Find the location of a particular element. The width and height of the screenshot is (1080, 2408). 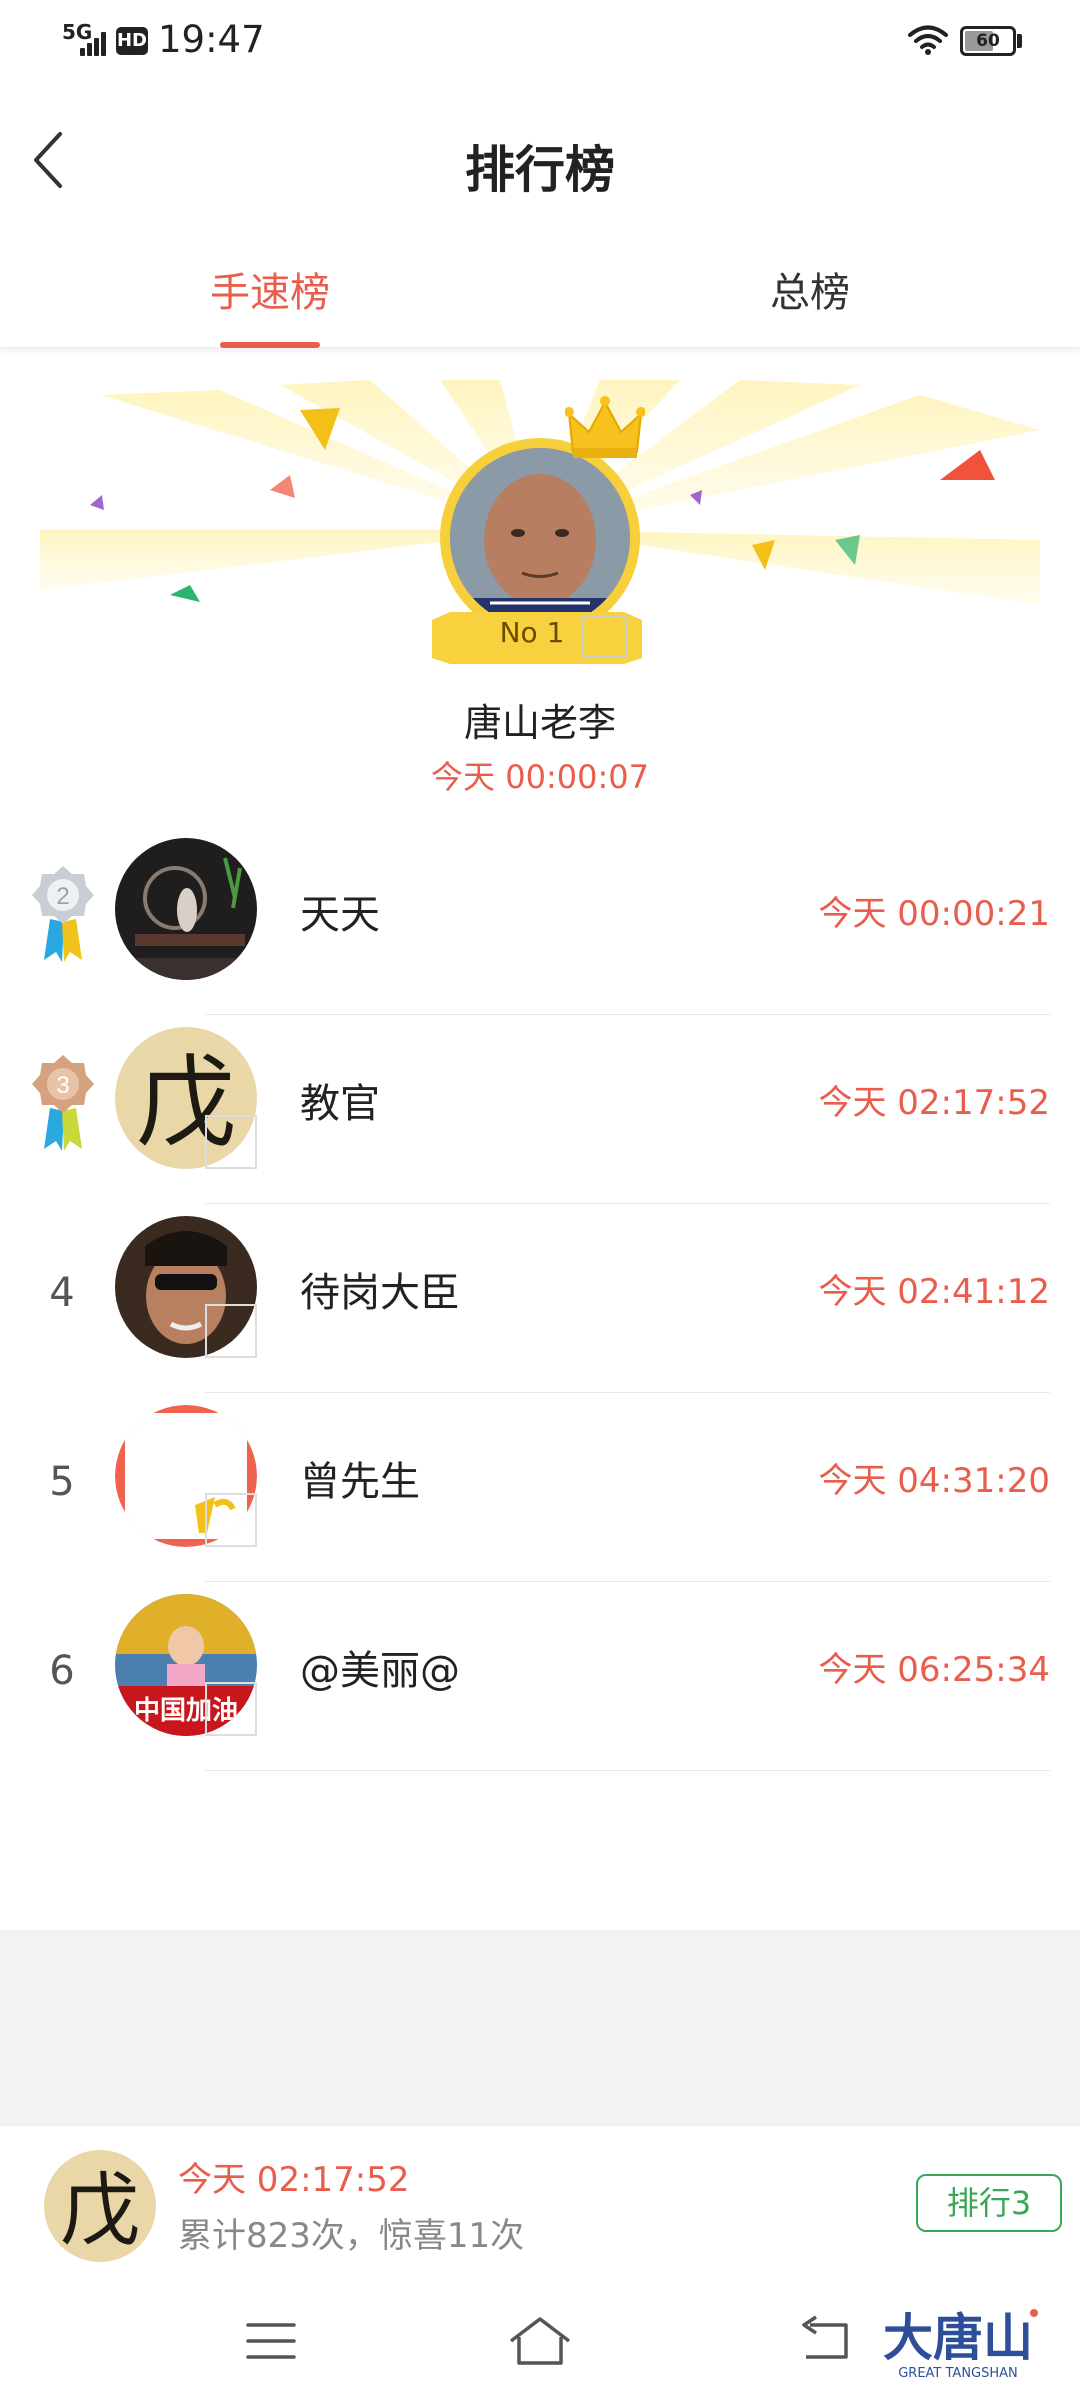

spacer-area is located at coordinates (540, 2027).